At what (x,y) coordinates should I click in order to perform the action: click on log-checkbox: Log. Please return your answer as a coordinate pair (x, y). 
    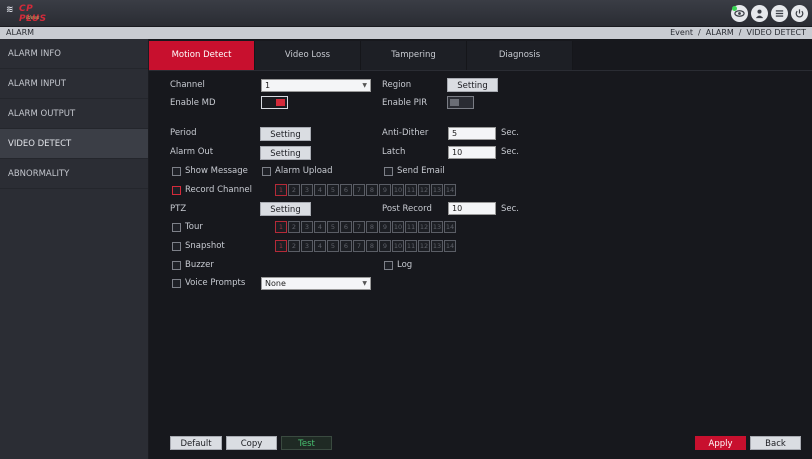
    Looking at the image, I should click on (398, 265).